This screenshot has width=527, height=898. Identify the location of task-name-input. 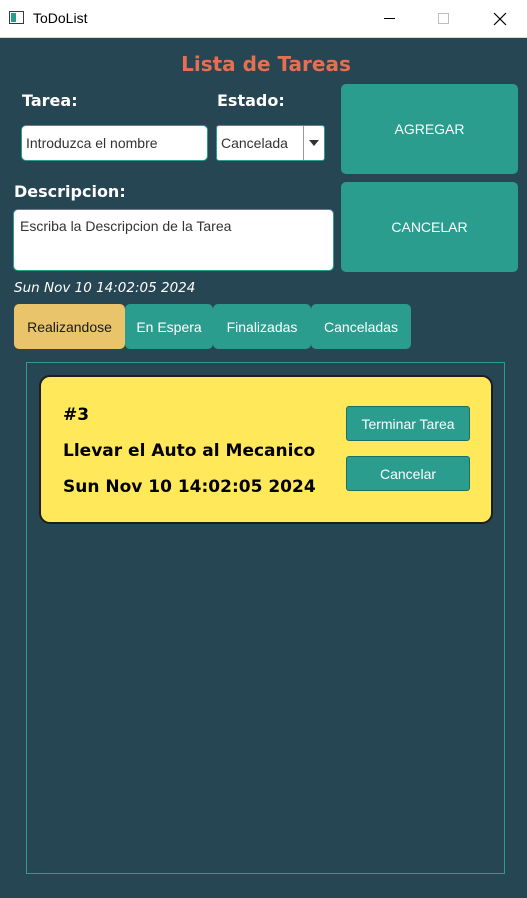
(114, 143).